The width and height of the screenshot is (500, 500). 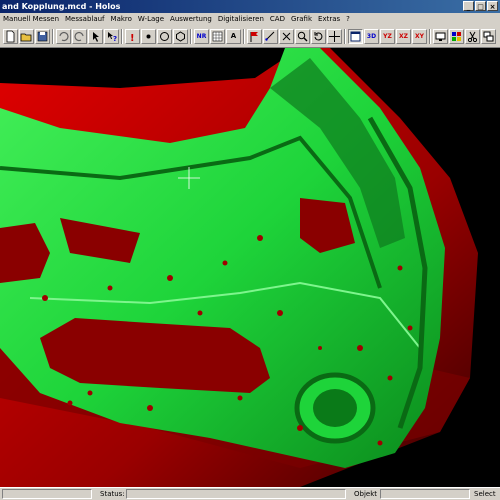 I want to click on menu-messablauf: Messablauf, so click(x=85, y=19).